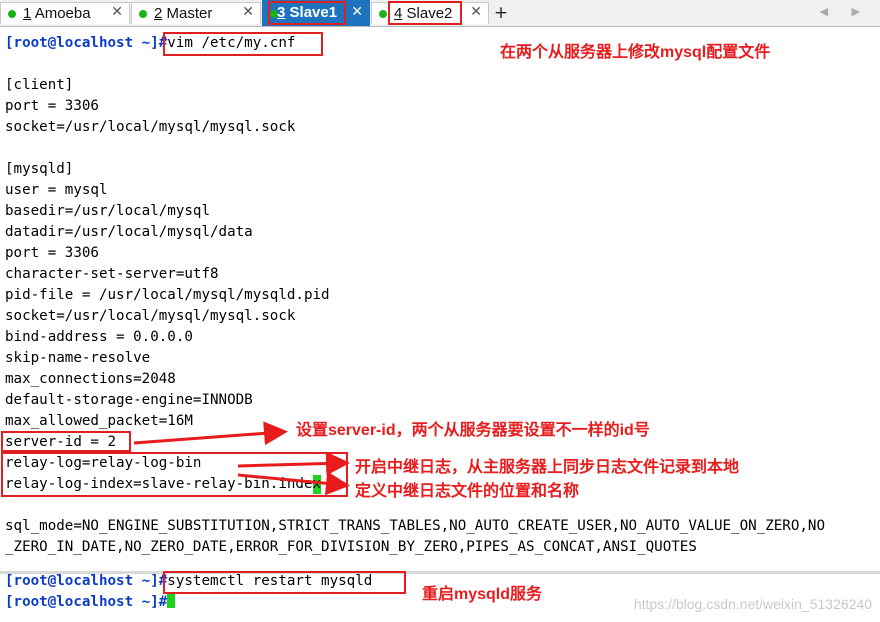 The image size is (880, 622). Describe the element at coordinates (752, 604) in the screenshot. I see `watermark: https://blog.csdn.net/weixin_51326240` at that location.